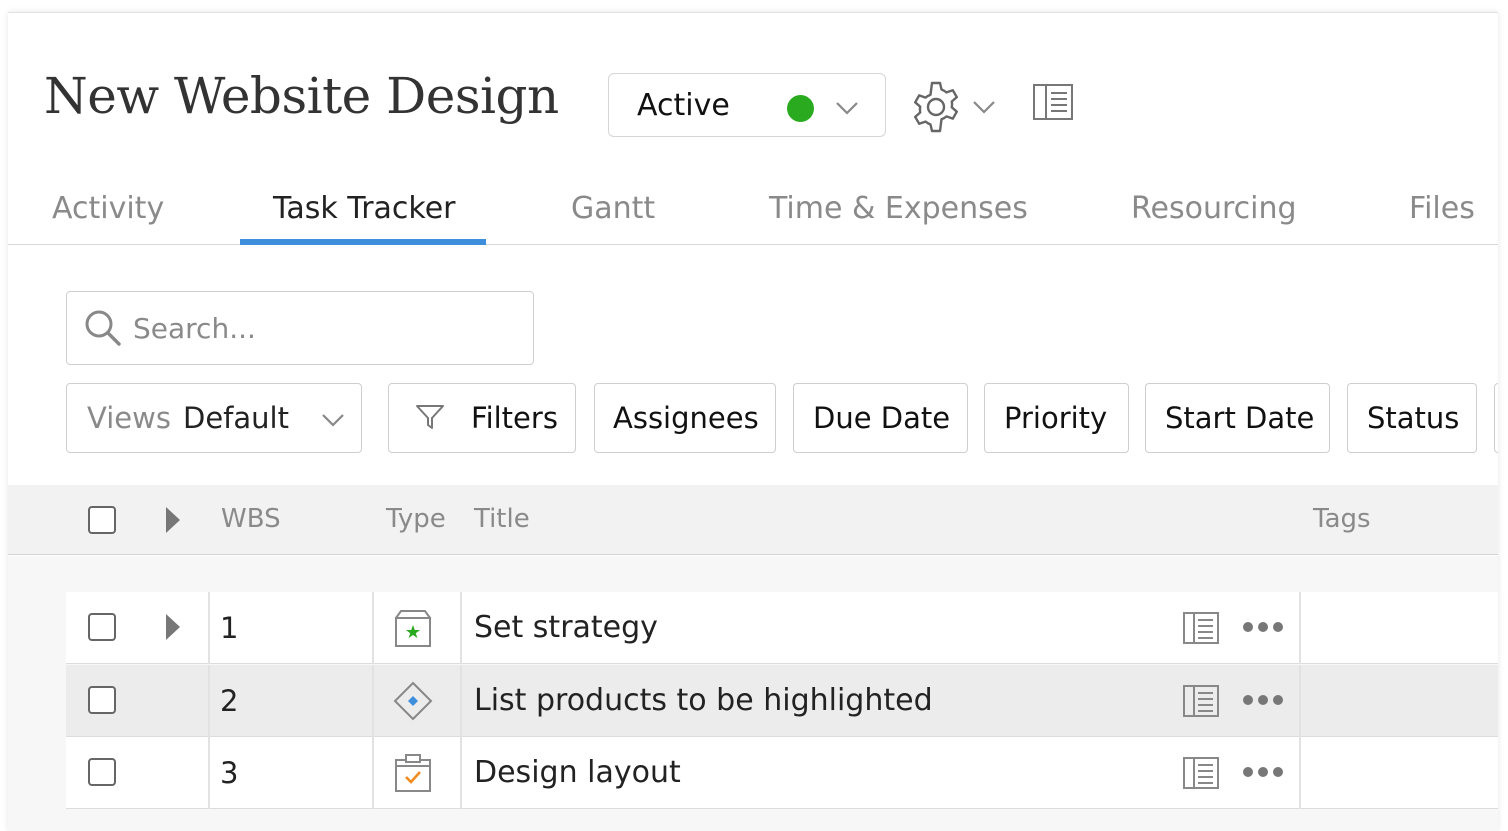 This screenshot has height=831, width=1508. I want to click on start-date-label: Start Date, so click(1240, 418).